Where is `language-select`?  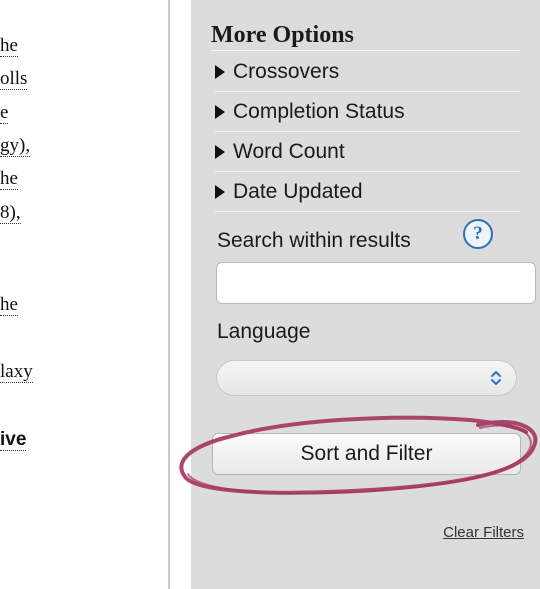
language-select is located at coordinates (366, 378).